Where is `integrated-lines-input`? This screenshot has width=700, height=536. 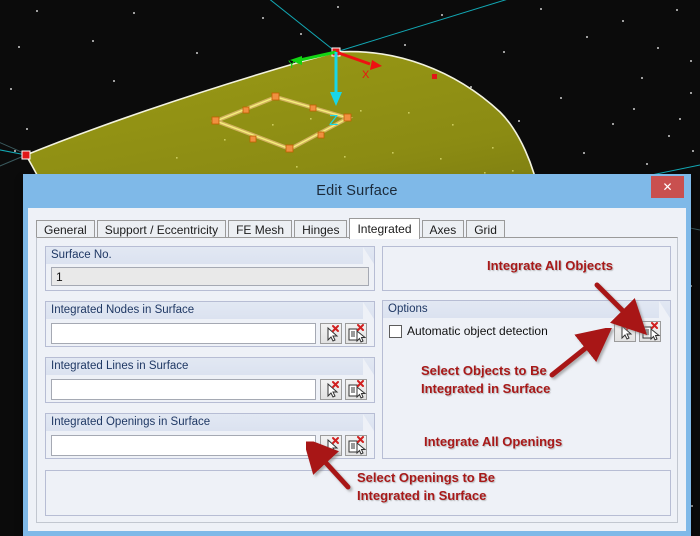
integrated-lines-input is located at coordinates (183, 389).